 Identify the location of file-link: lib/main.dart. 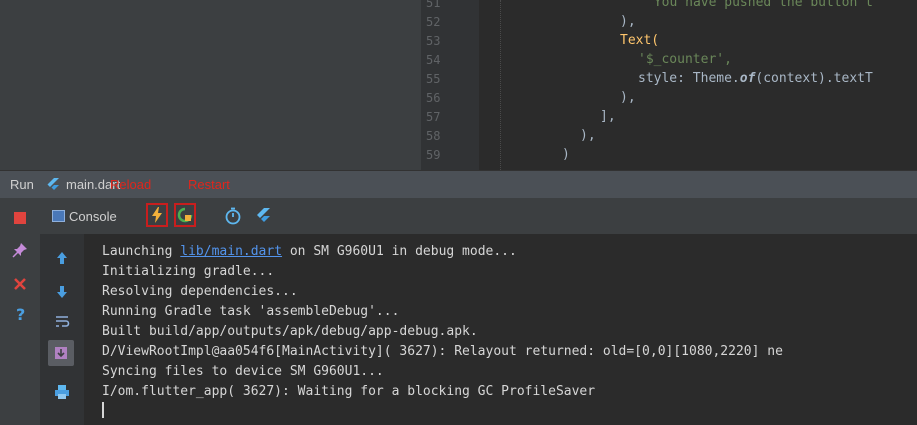
(231, 251).